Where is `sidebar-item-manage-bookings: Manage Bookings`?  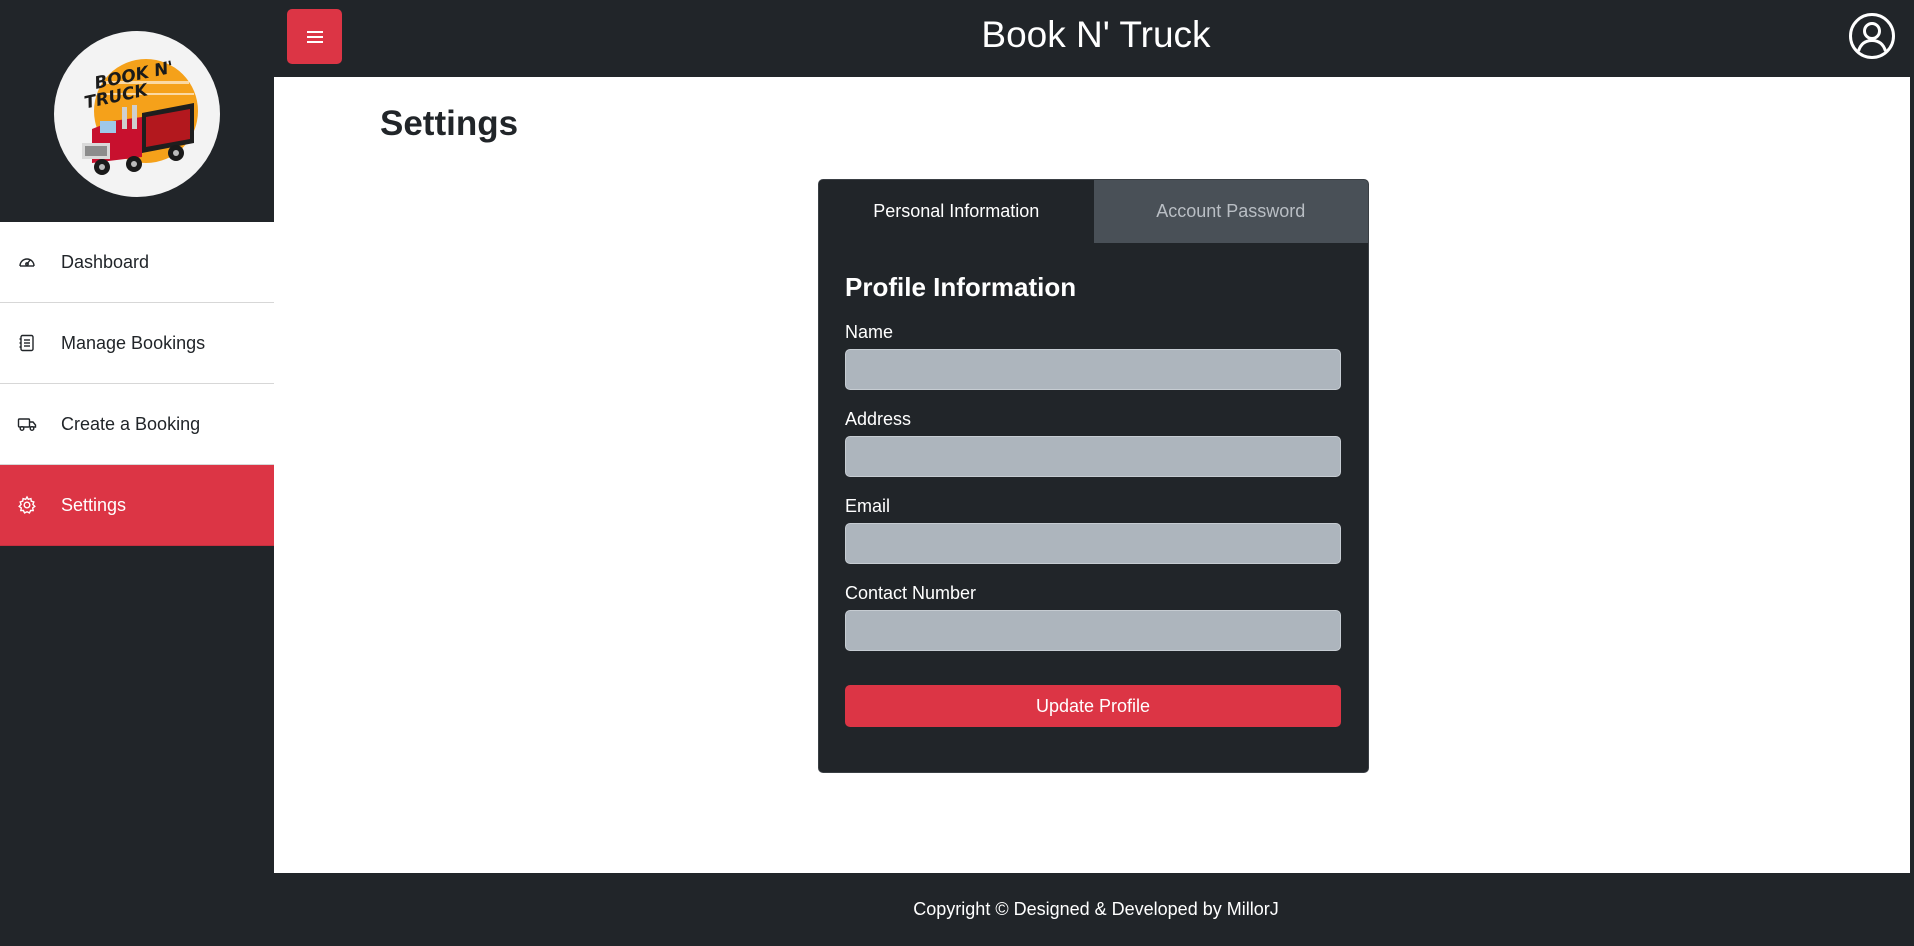
sidebar-item-manage-bookings: Manage Bookings is located at coordinates (137, 343).